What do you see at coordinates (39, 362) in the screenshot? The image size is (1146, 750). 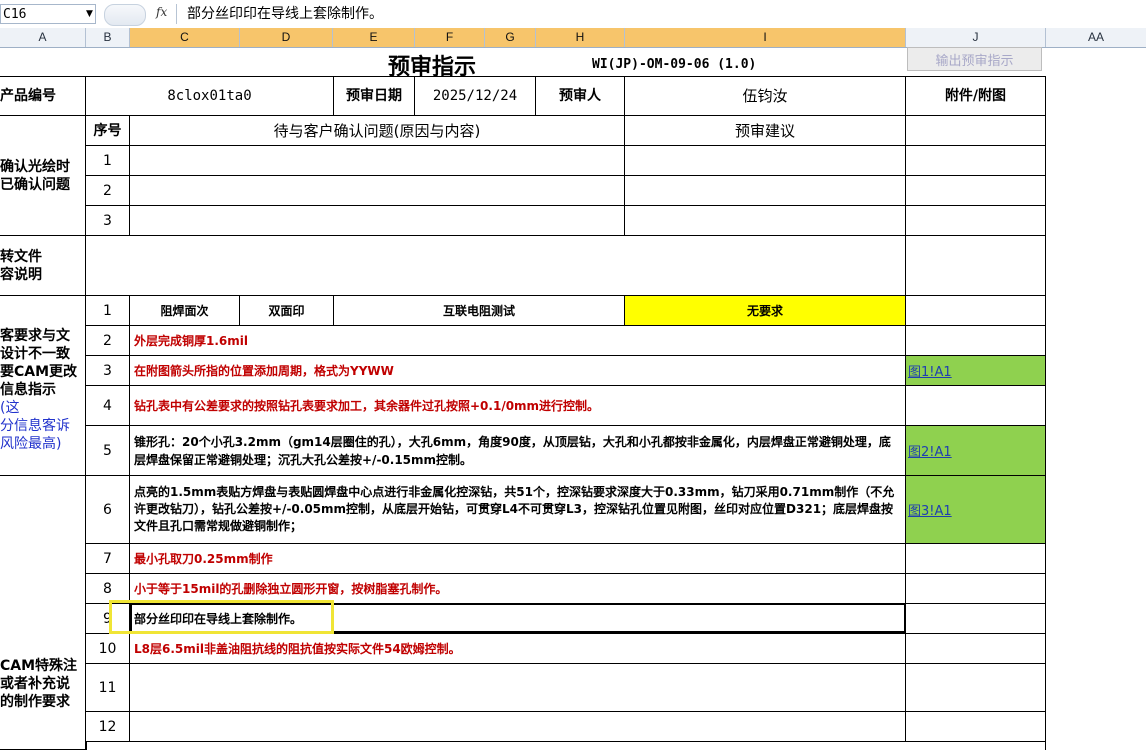 I see `cam-change-label-main: 客要求与文 设计不一致 要CAM更改 信息指示` at bounding box center [39, 362].